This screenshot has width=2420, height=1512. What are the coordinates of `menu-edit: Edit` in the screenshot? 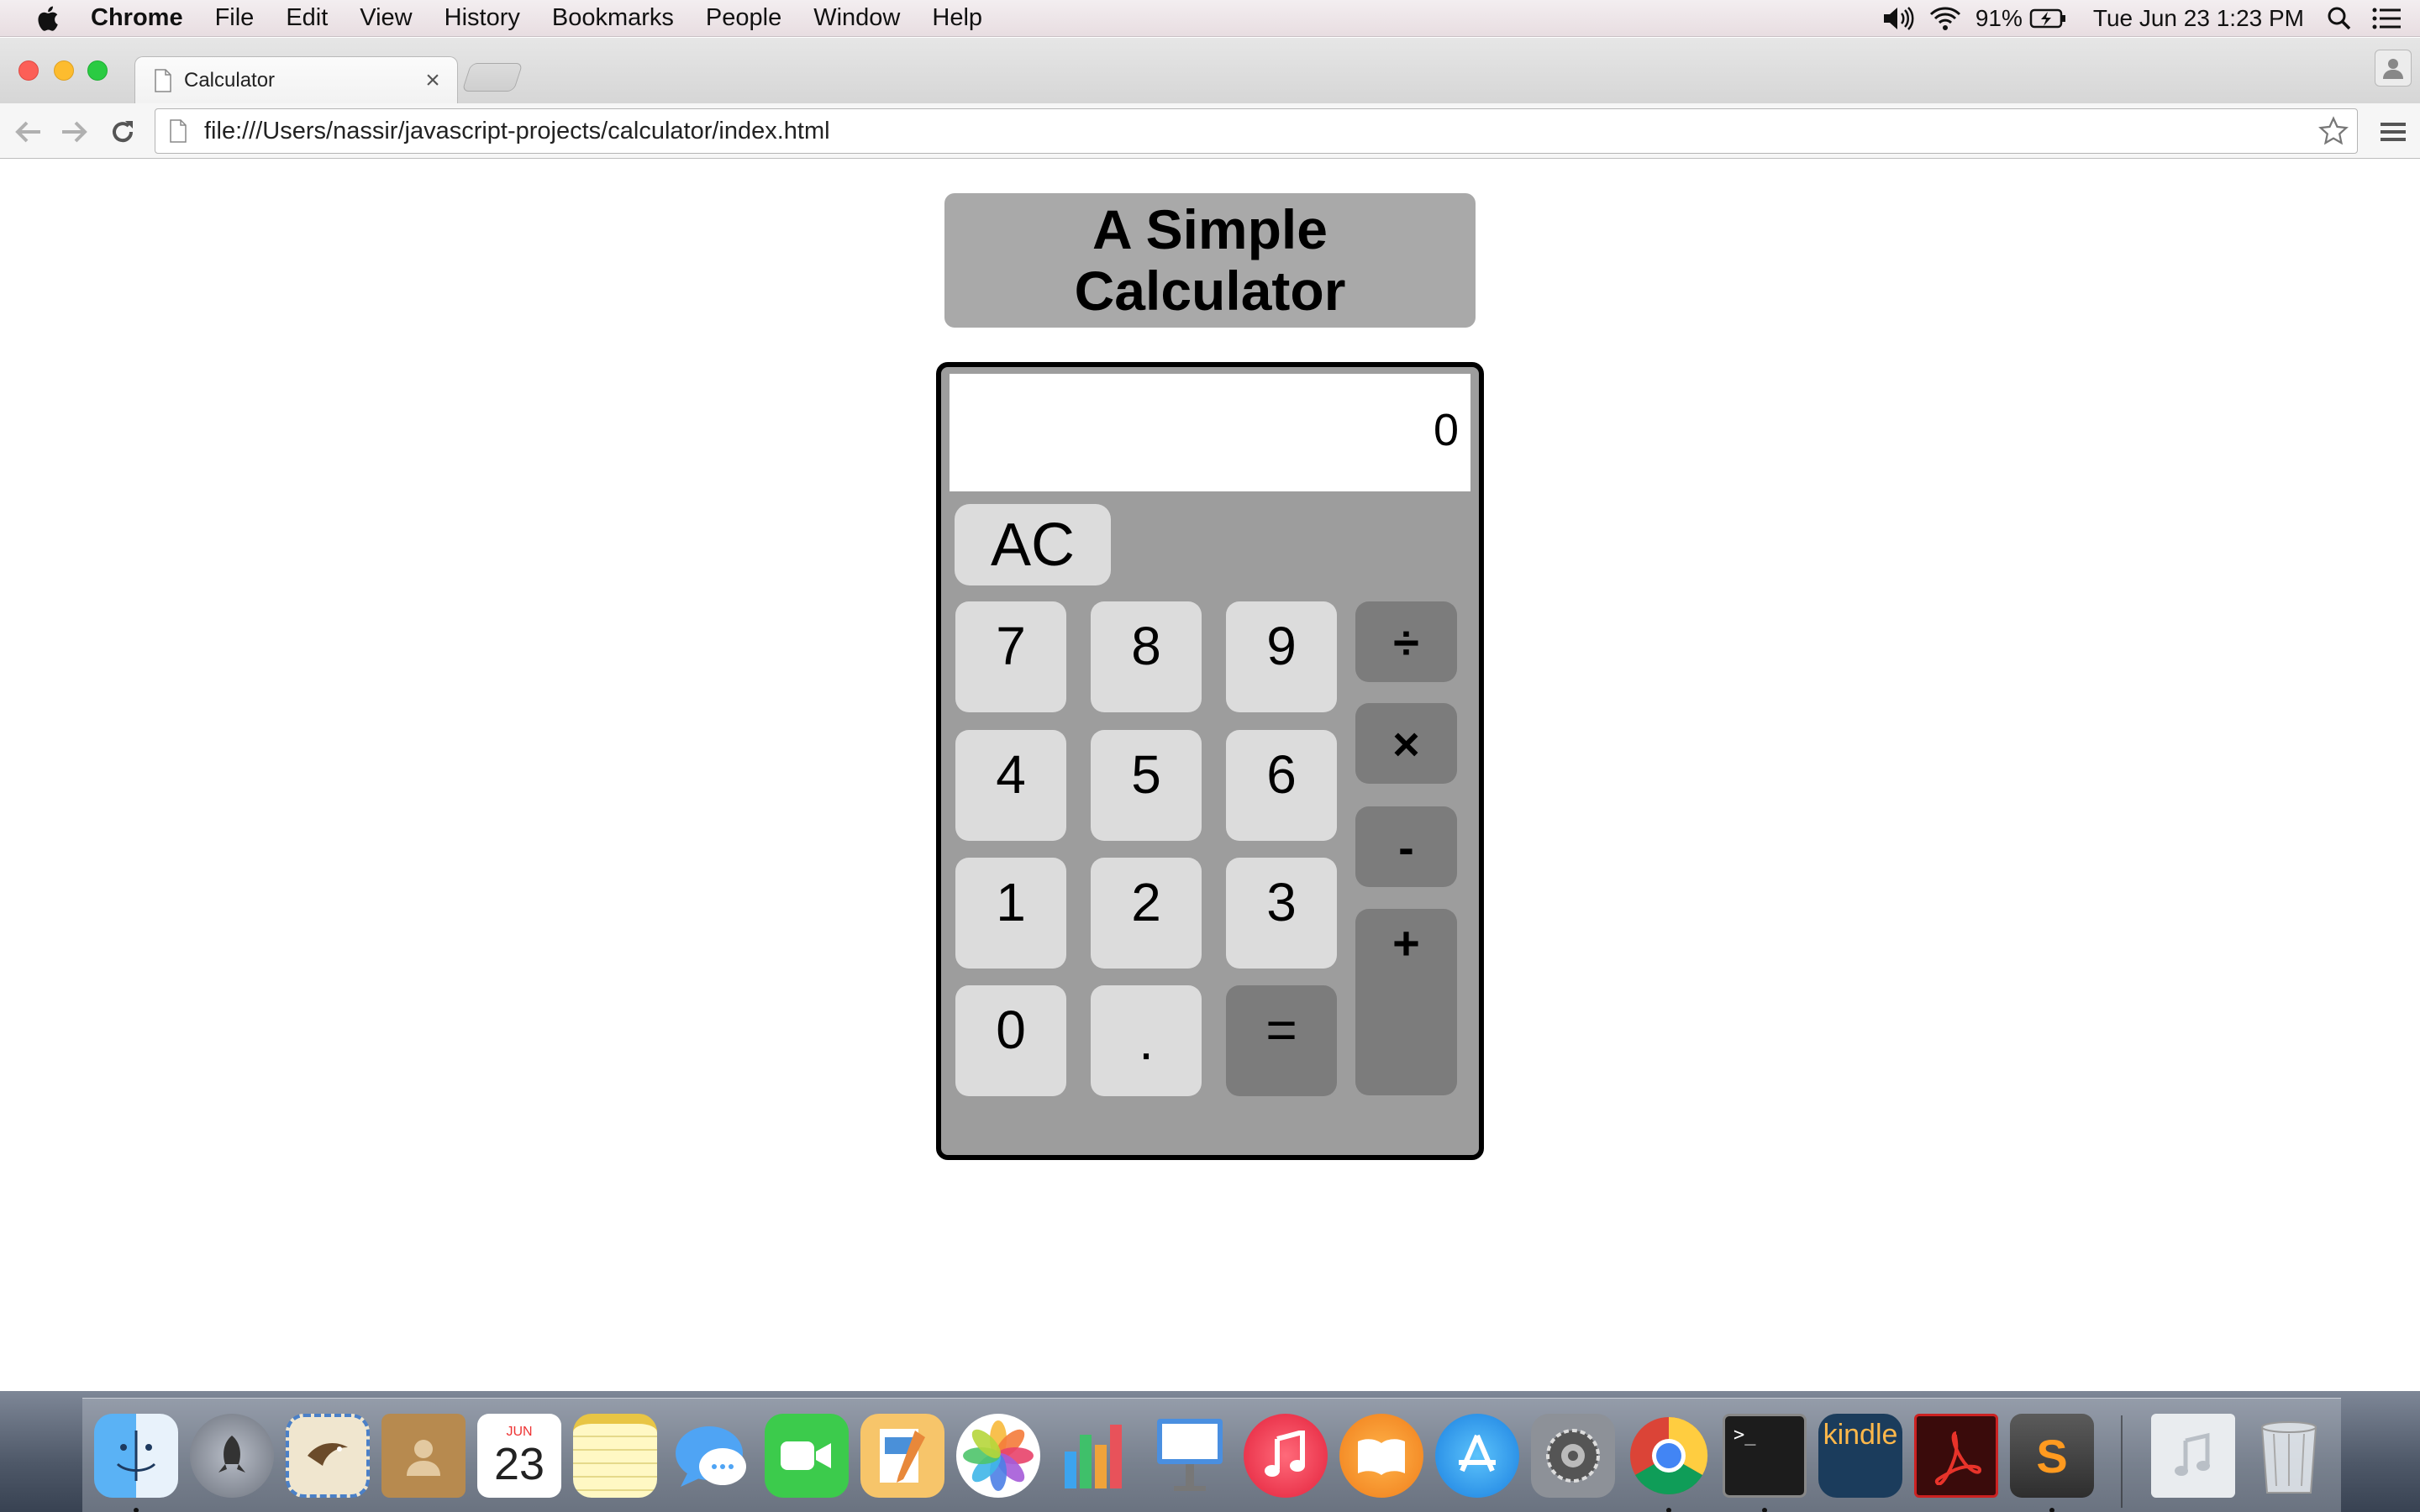 It's located at (307, 18).